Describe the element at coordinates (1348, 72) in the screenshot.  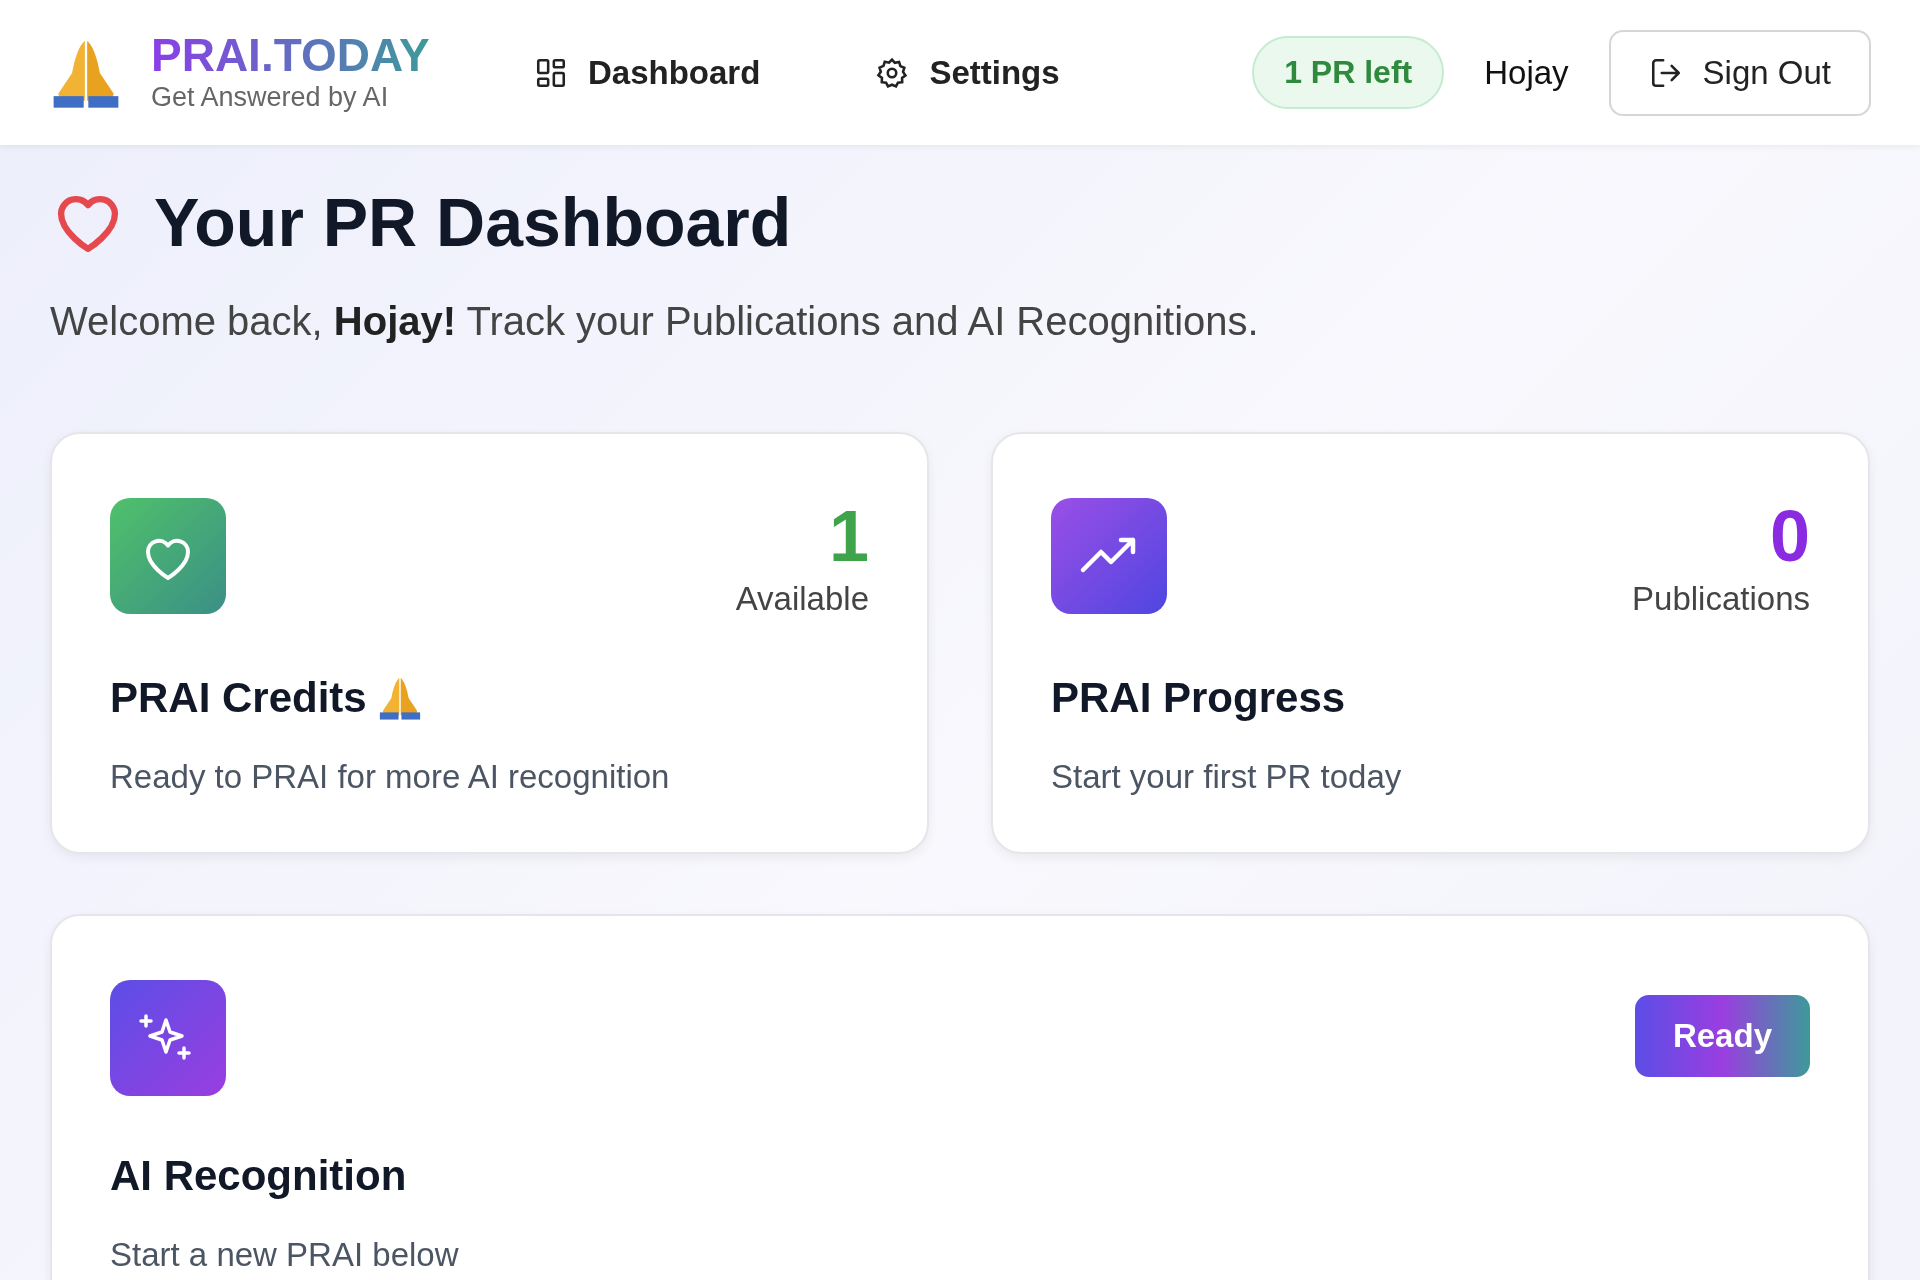
I see `credits-badge: 1 PR left` at that location.